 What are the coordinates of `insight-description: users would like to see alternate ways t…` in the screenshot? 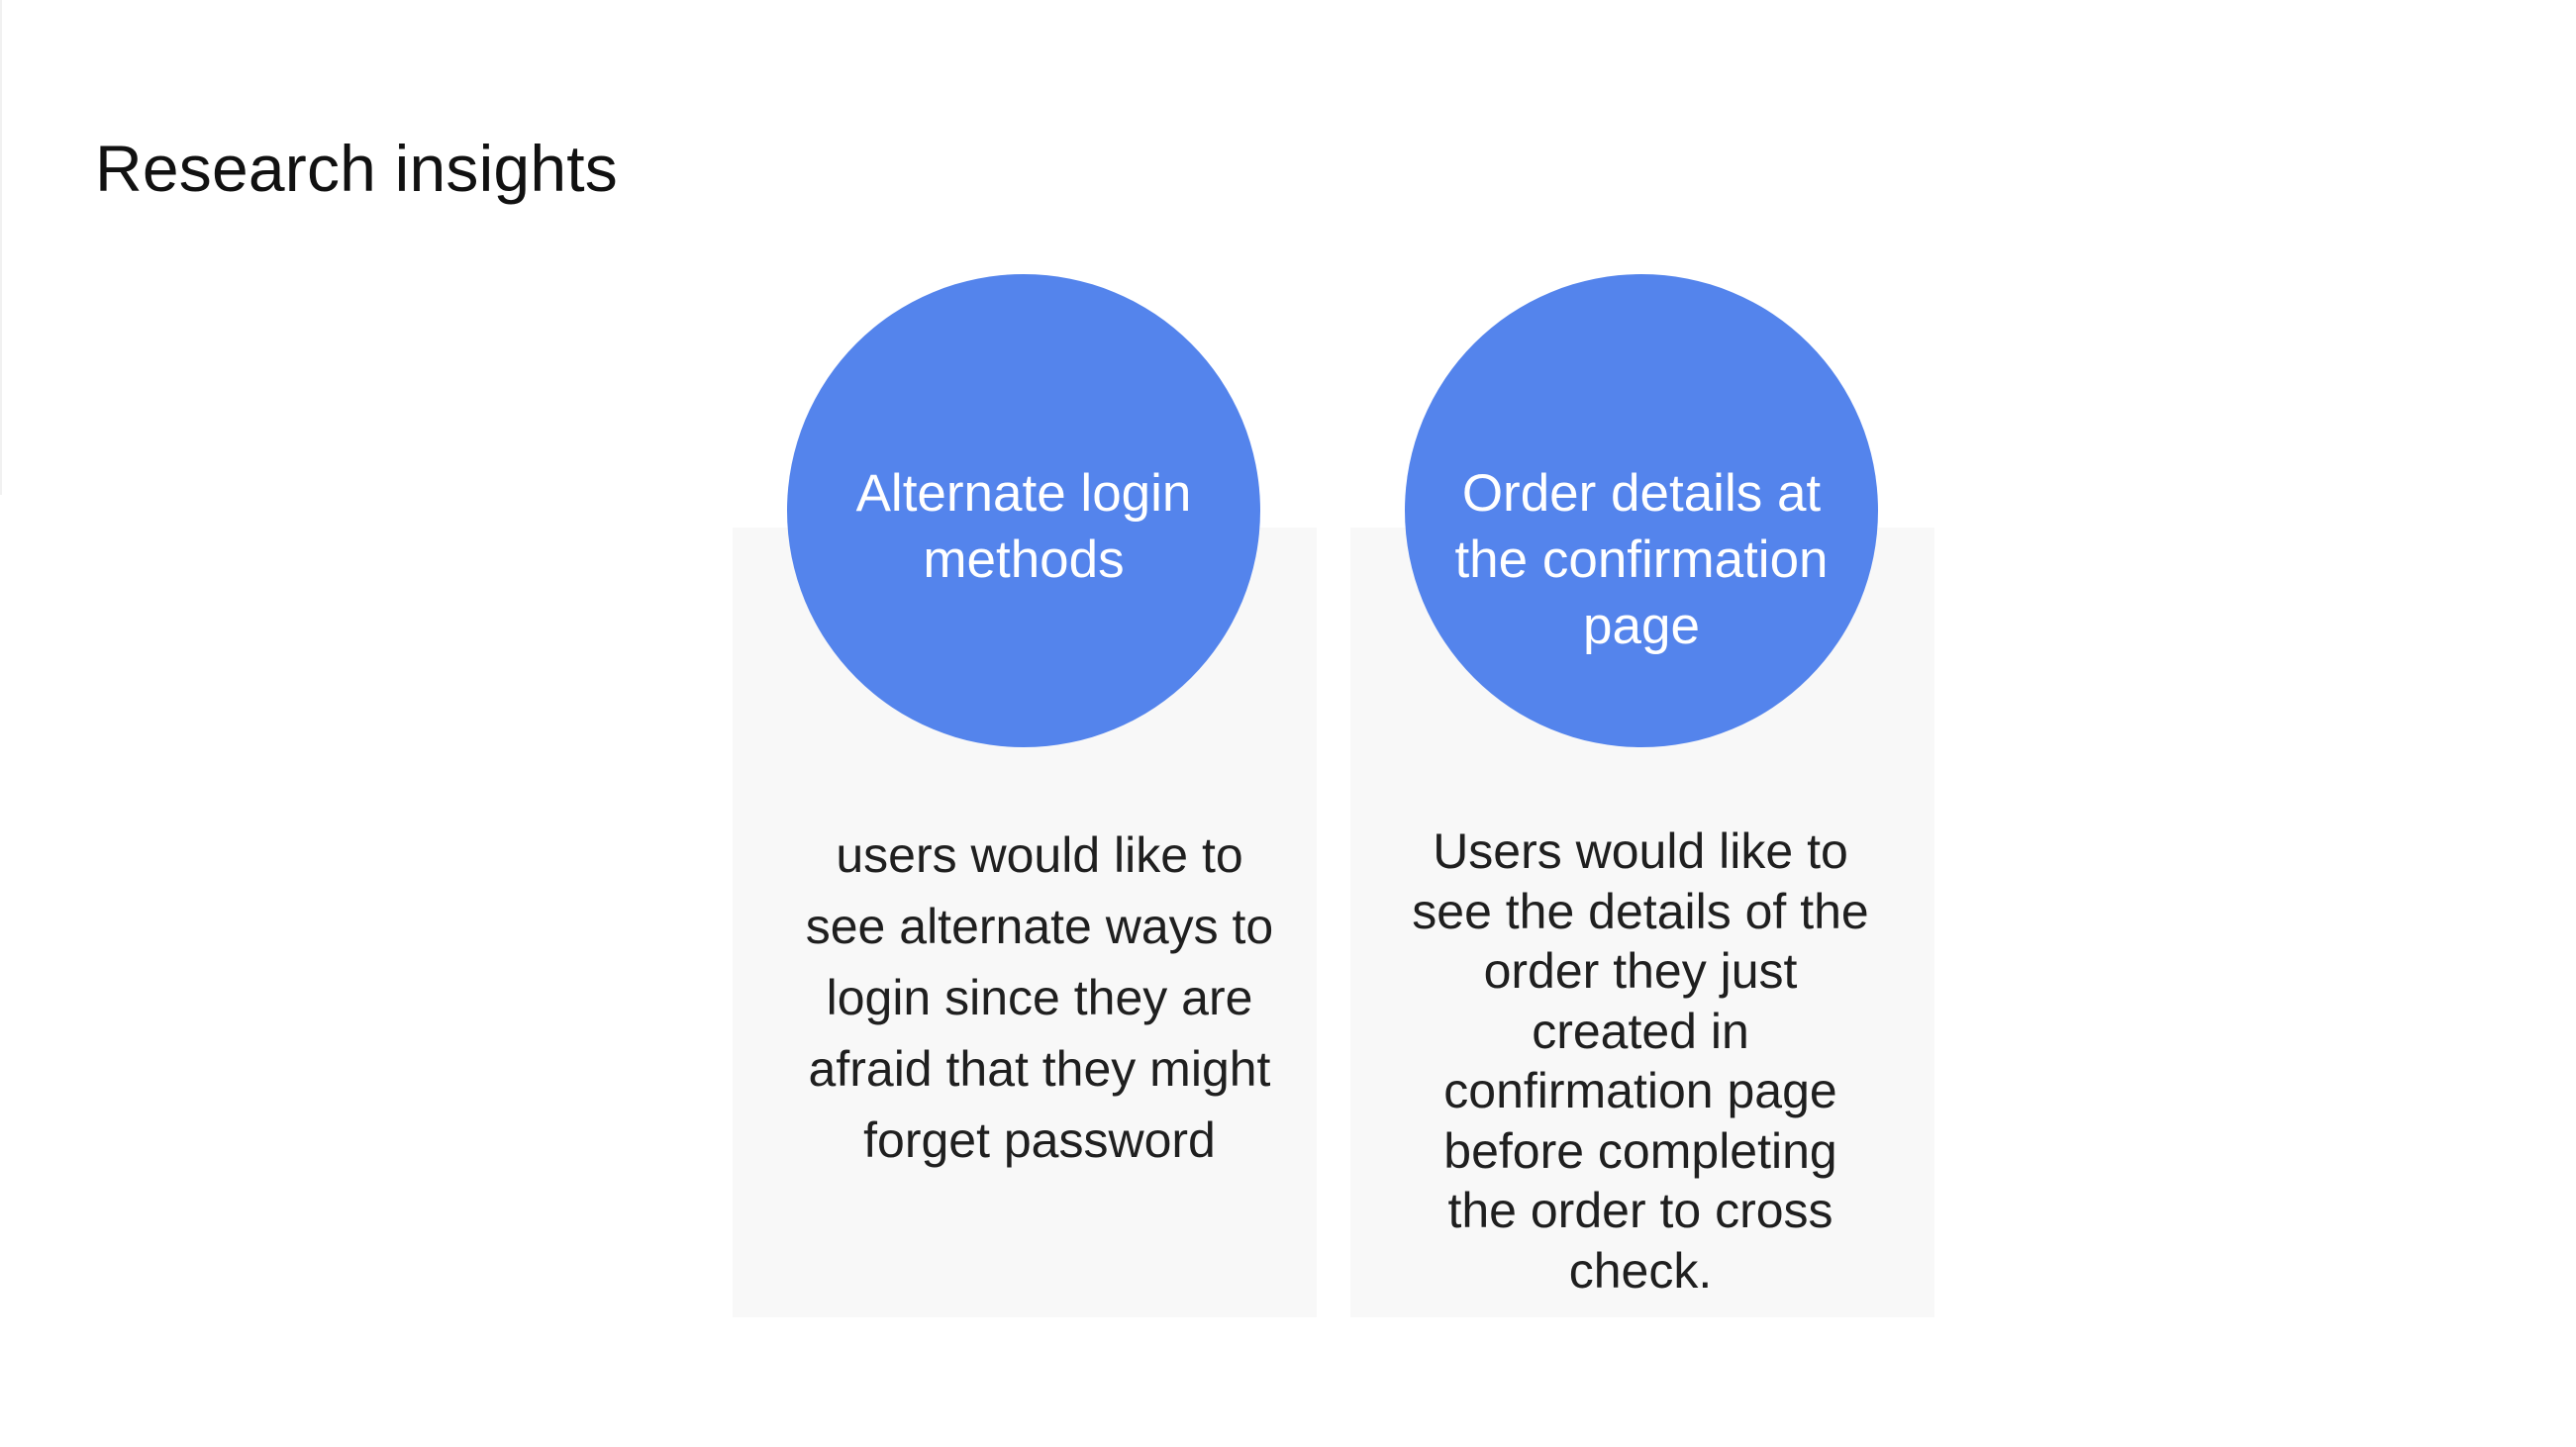 It's located at (1039, 998).